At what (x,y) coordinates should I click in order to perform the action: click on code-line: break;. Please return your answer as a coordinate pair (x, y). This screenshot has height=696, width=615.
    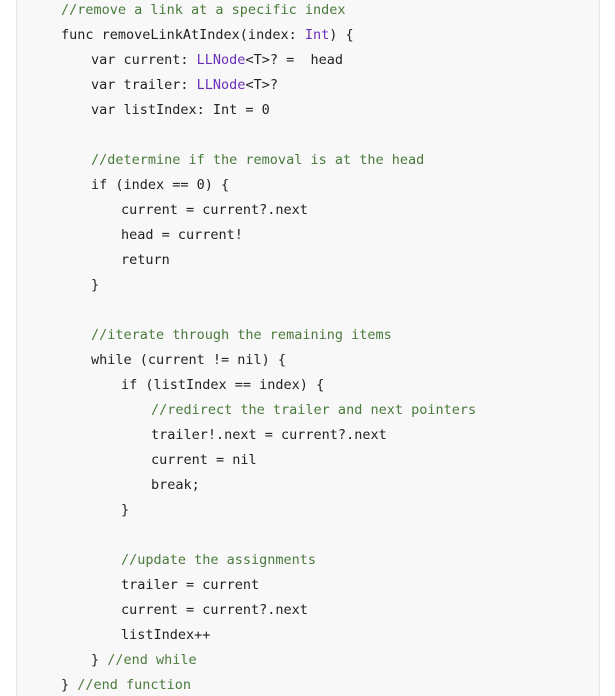
    Looking at the image, I should click on (175, 485).